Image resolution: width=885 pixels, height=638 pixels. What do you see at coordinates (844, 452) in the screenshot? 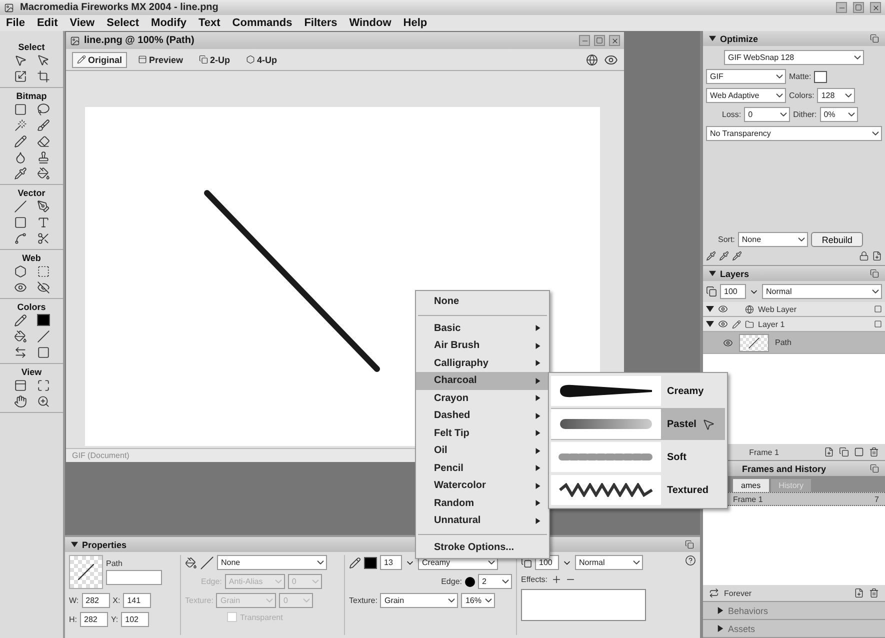
I see `duplicate-icon` at bounding box center [844, 452].